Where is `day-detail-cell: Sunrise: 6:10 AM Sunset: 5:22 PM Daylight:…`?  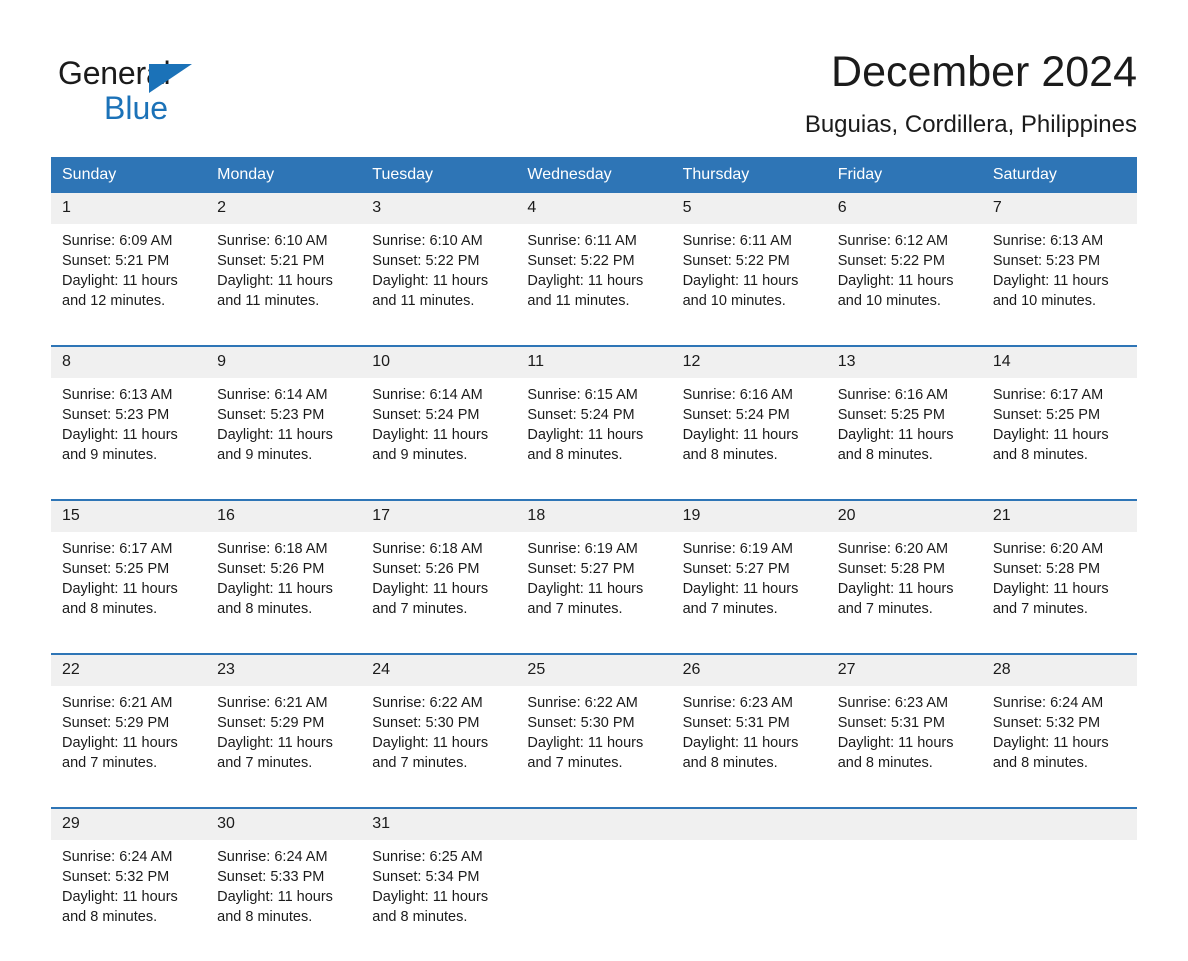 day-detail-cell: Sunrise: 6:10 AM Sunset: 5:22 PM Daylight:… is located at coordinates (439, 284).